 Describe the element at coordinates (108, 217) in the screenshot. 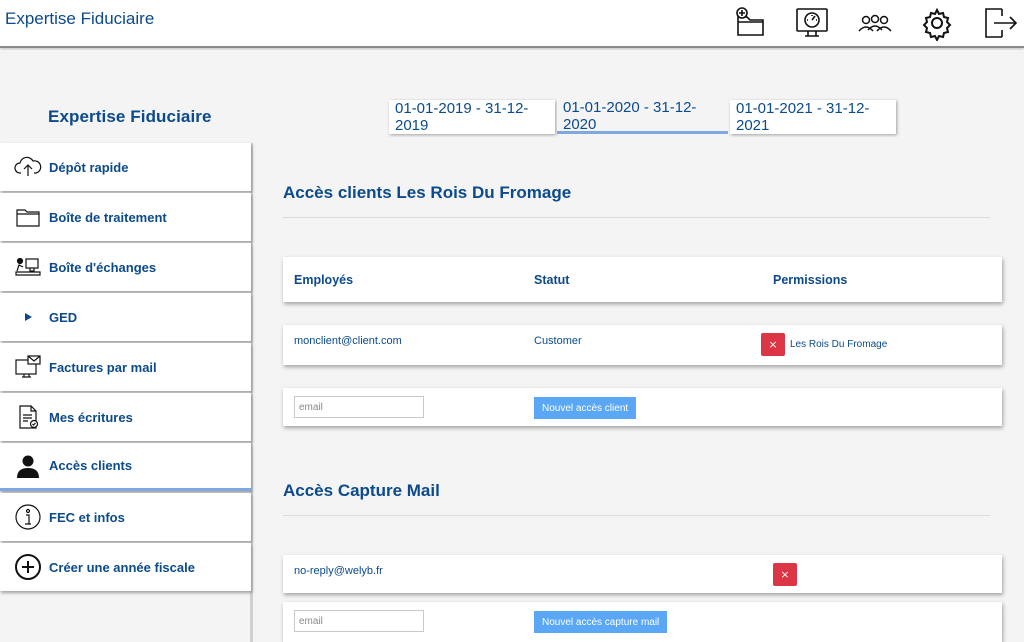

I see `sidebar-item-label: Boîte de traitement` at that location.